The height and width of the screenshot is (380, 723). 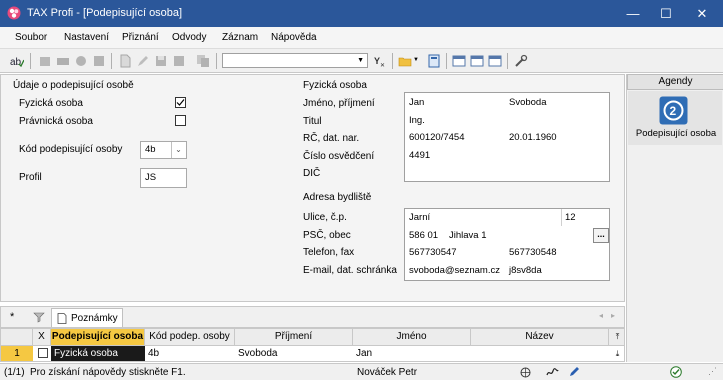 What do you see at coordinates (179, 61) in the screenshot?
I see `save-all-icon` at bounding box center [179, 61].